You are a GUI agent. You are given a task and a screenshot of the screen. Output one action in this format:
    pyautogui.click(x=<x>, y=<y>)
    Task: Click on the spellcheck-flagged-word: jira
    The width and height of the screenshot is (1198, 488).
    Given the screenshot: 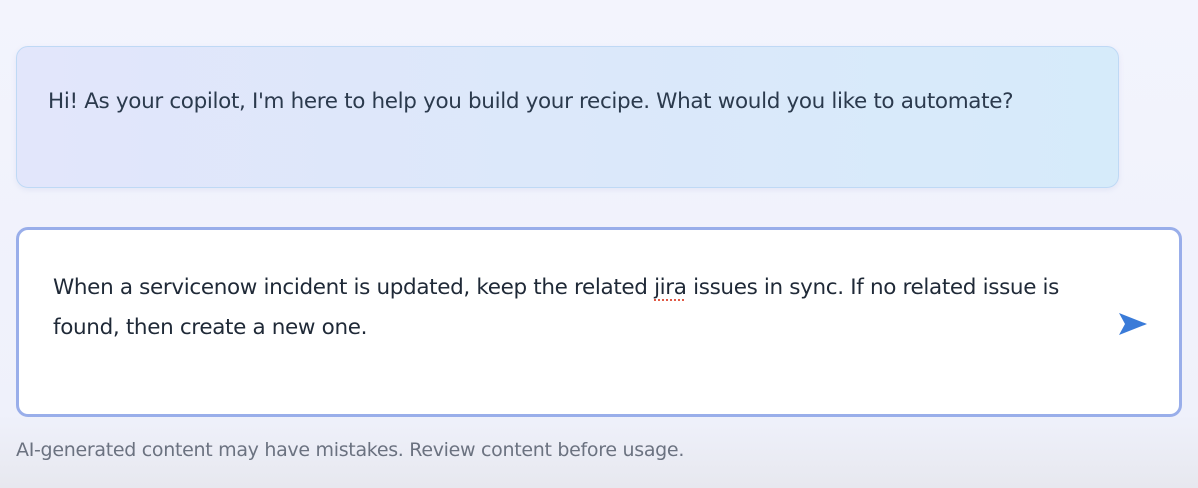 What is the action you would take?
    pyautogui.click(x=670, y=287)
    